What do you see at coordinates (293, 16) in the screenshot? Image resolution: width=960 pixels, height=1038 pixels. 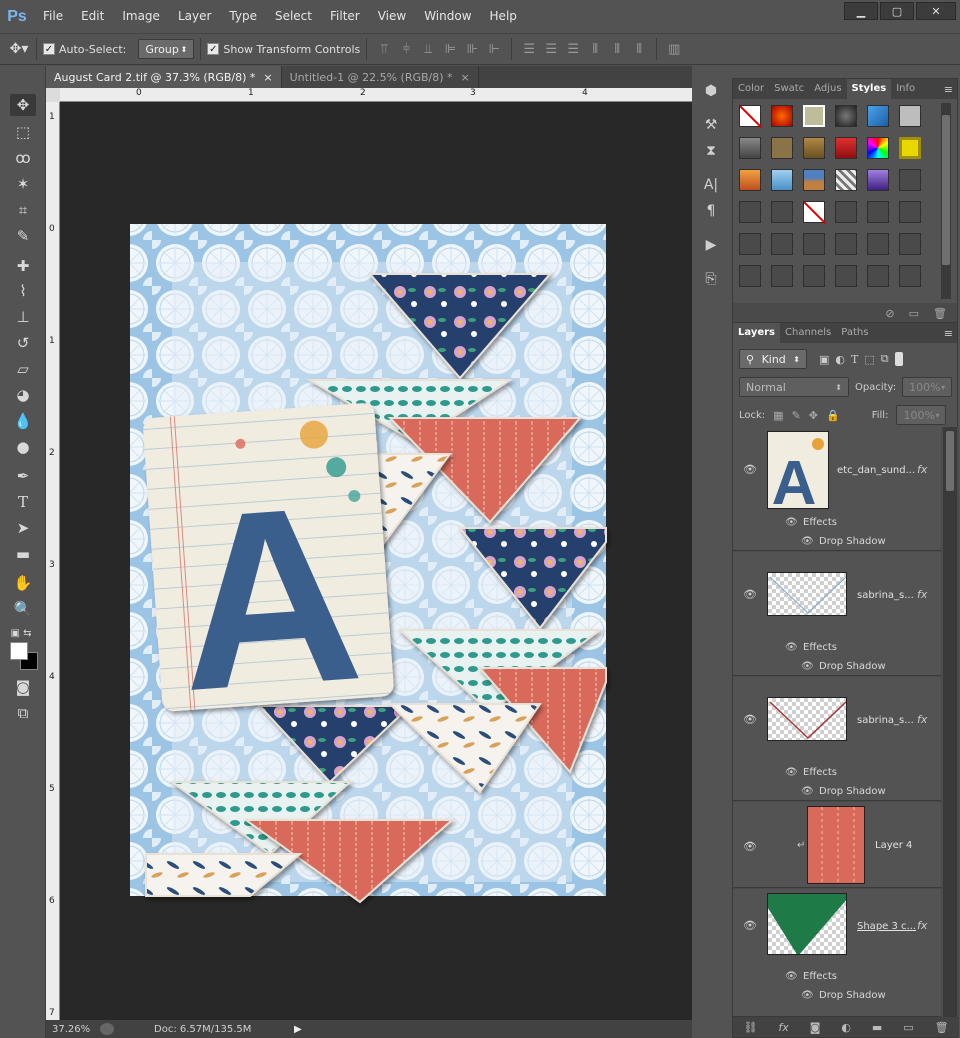 I see `menu-select: Select` at bounding box center [293, 16].